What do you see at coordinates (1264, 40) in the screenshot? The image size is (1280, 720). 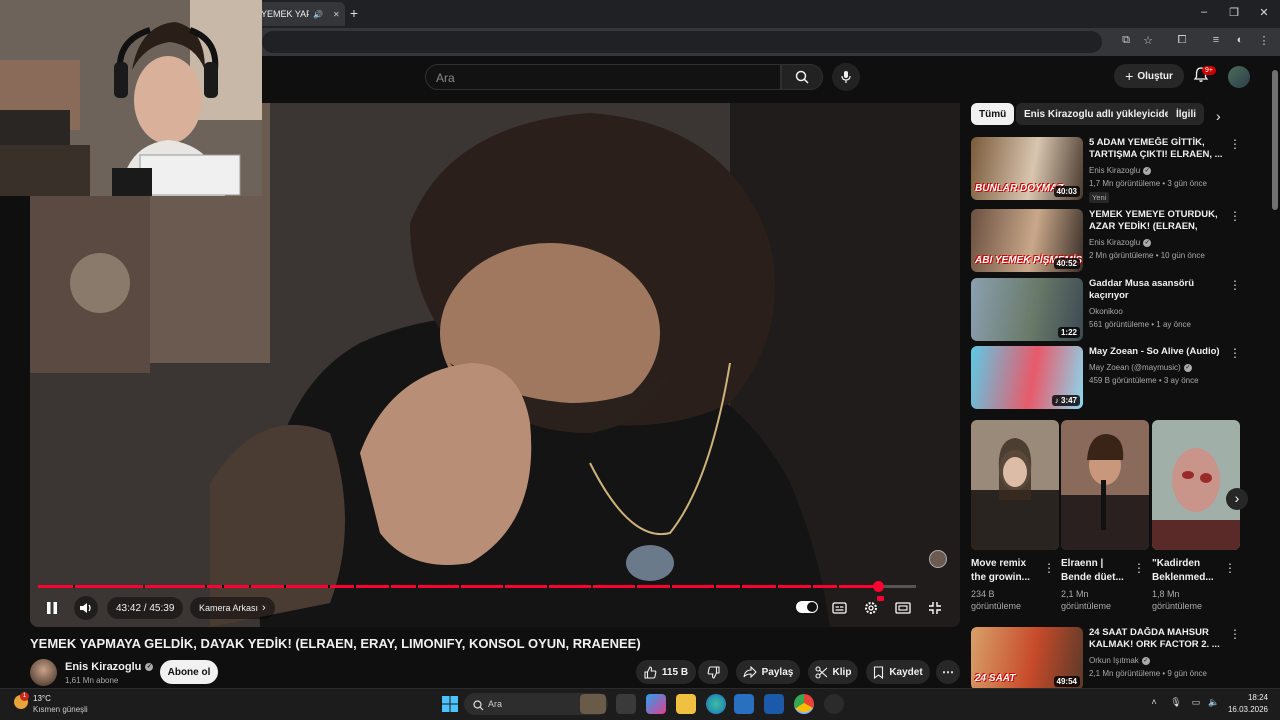 I see `browser-menu-icon: ⋮` at bounding box center [1264, 40].